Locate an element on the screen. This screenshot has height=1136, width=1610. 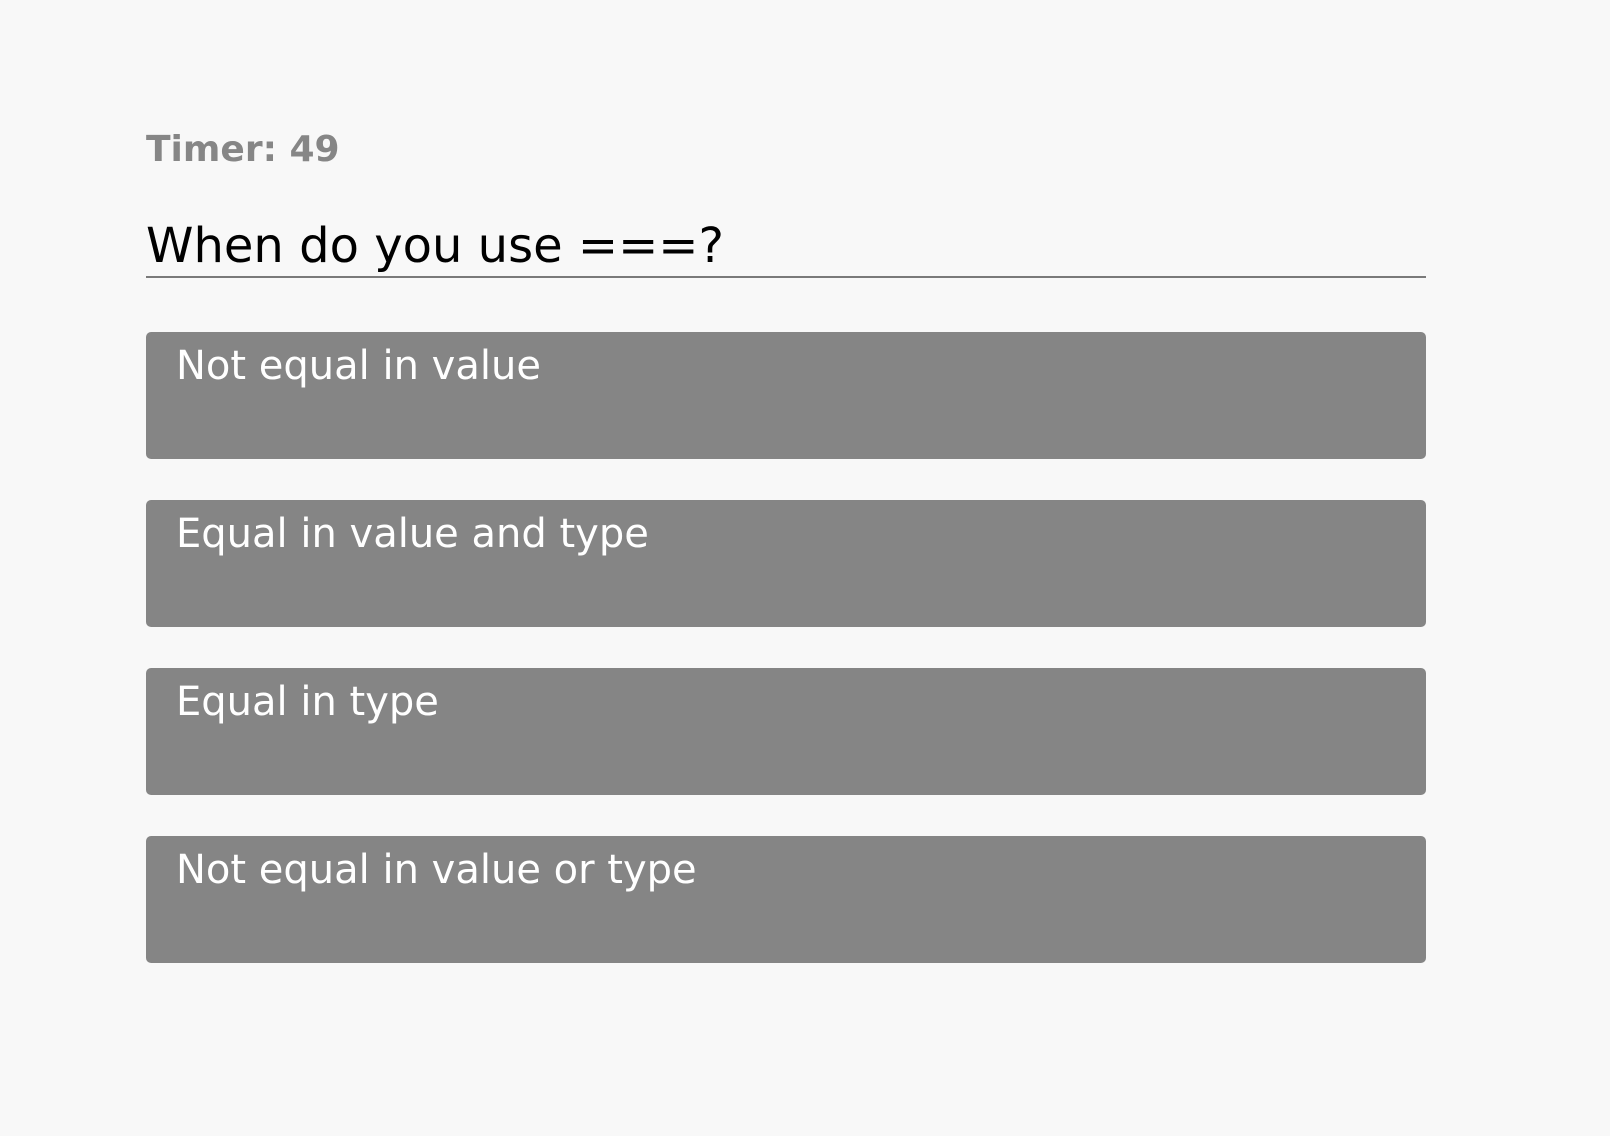
question-heading: When do you use ===? is located at coordinates (786, 250).